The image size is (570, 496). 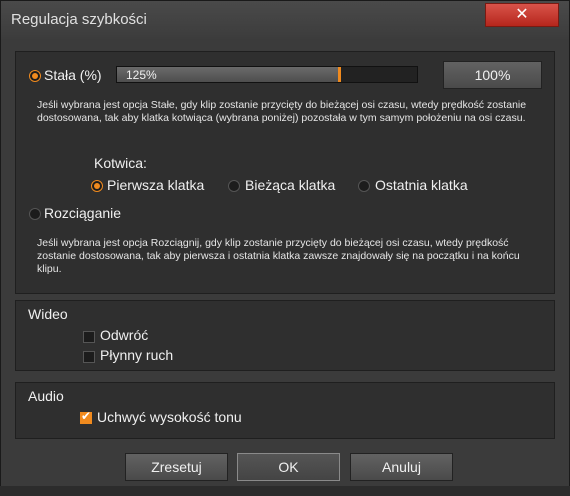 What do you see at coordinates (339, 74) in the screenshot?
I see `slider-thumb` at bounding box center [339, 74].